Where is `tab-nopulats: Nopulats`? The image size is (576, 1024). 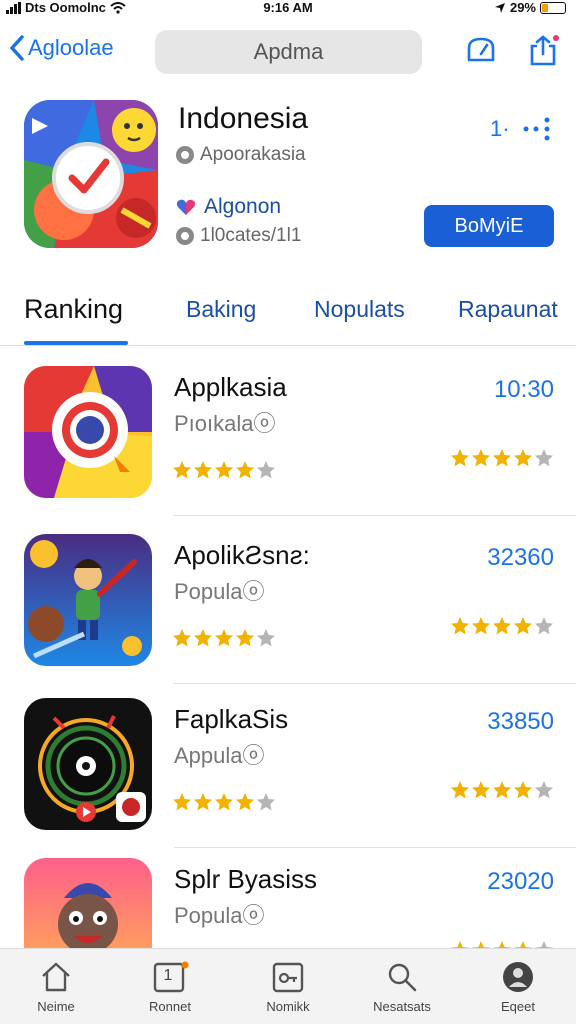
tab-nopulats: Nopulats is located at coordinates (359, 309).